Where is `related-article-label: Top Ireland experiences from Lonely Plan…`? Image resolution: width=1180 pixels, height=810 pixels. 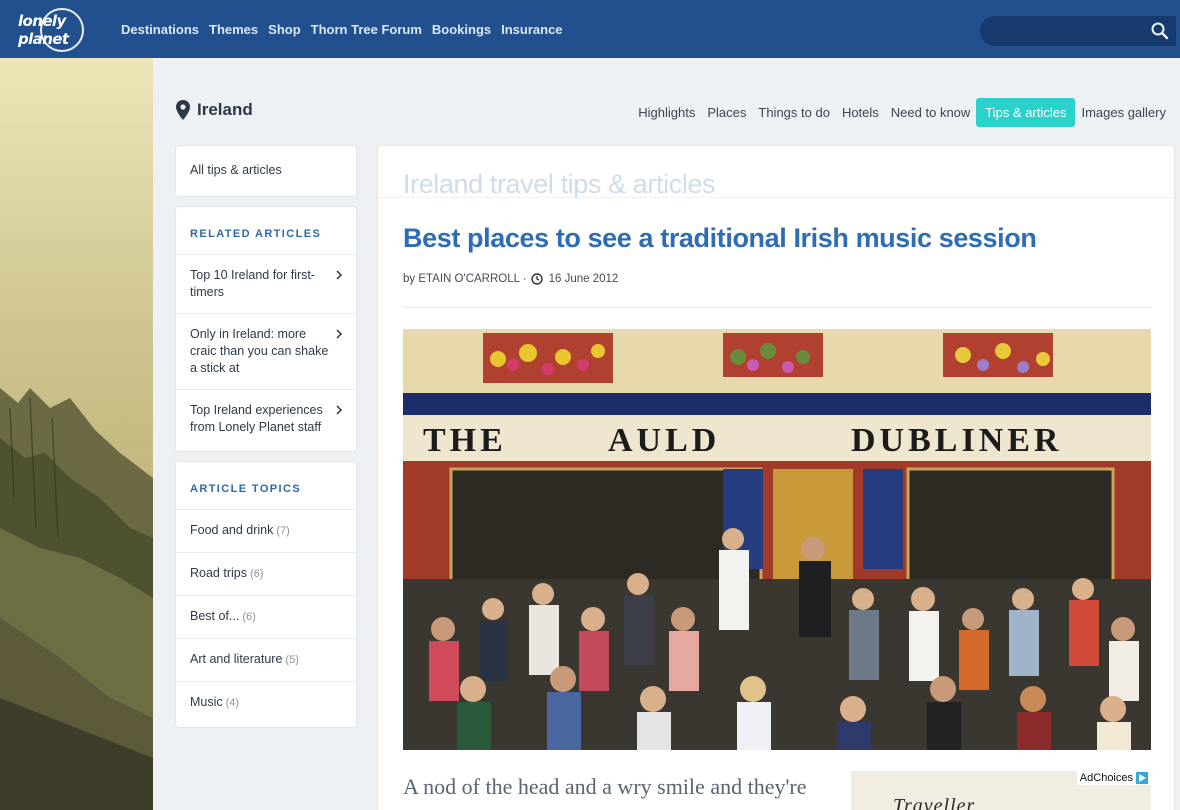
related-article-label: Top Ireland experiences from Lonely Plan… is located at coordinates (256, 418).